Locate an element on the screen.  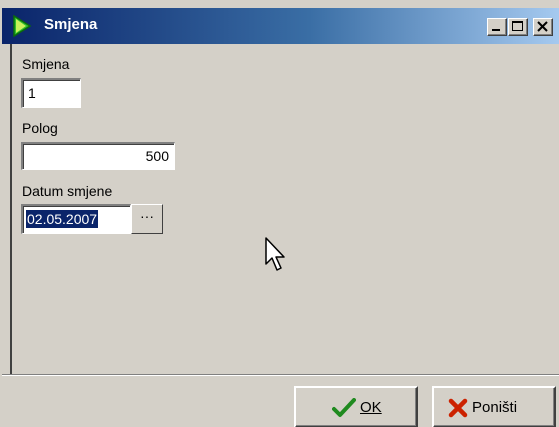
button-bar-separator is located at coordinates (280, 375).